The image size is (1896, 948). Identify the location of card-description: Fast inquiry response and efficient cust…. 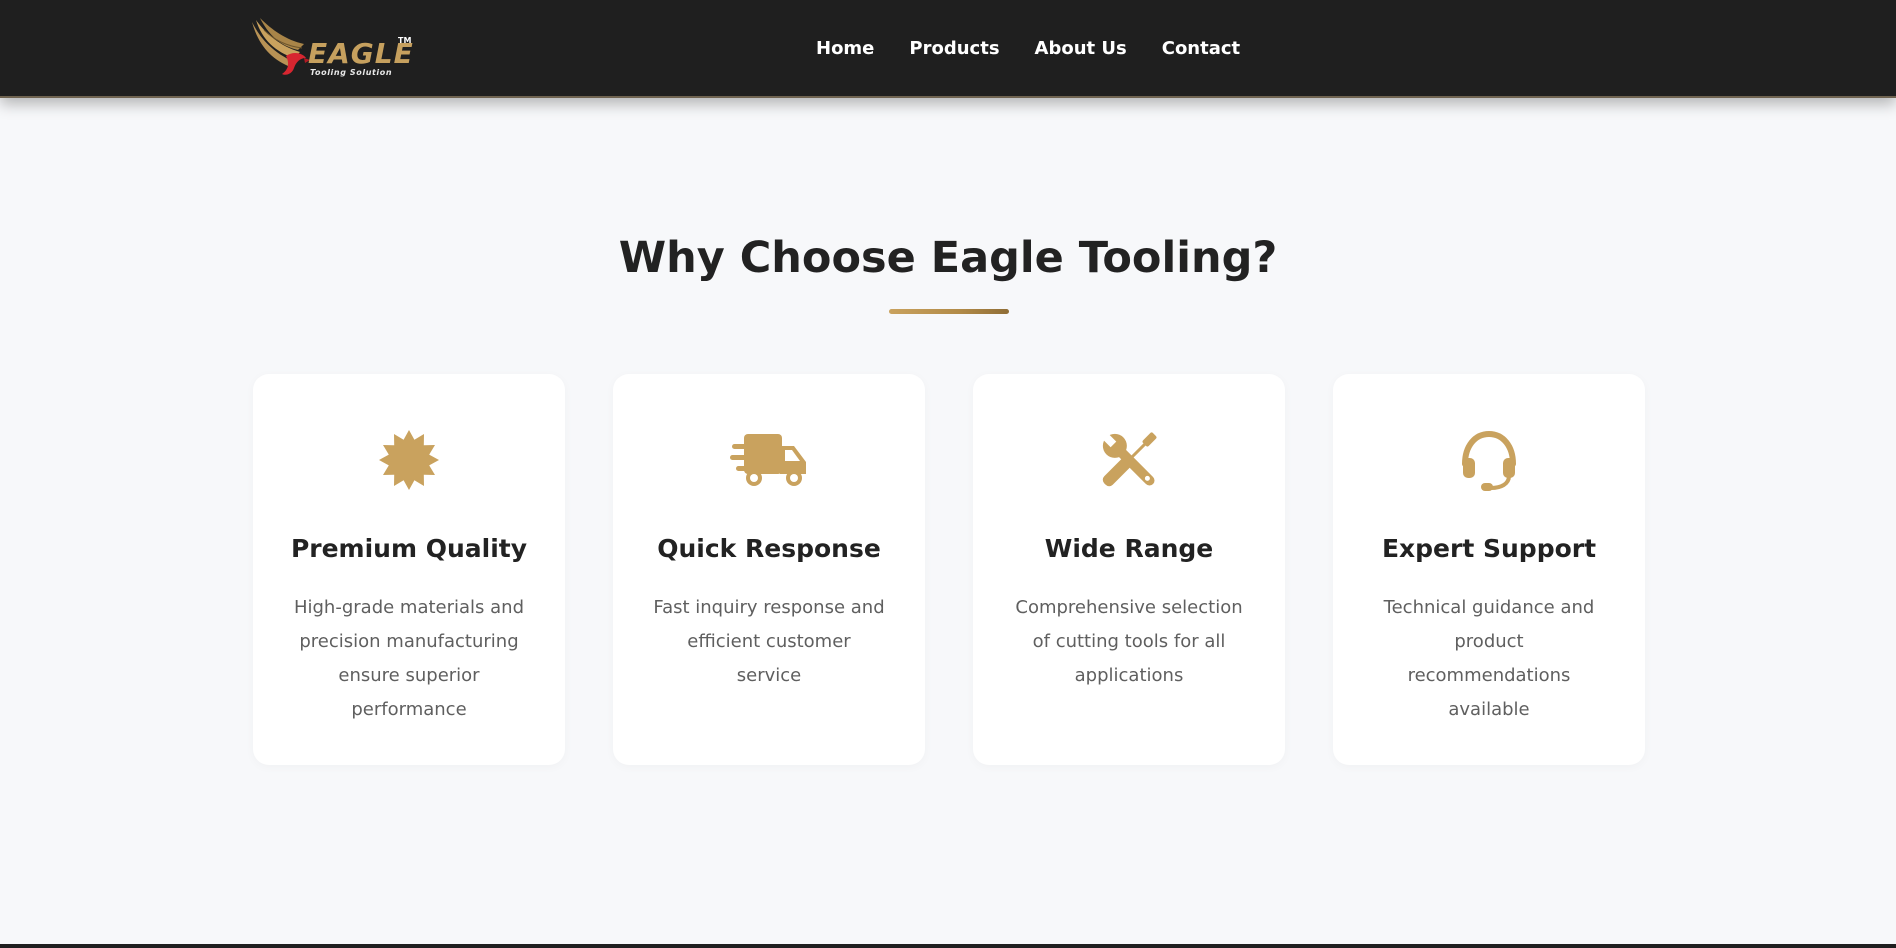
(769, 641).